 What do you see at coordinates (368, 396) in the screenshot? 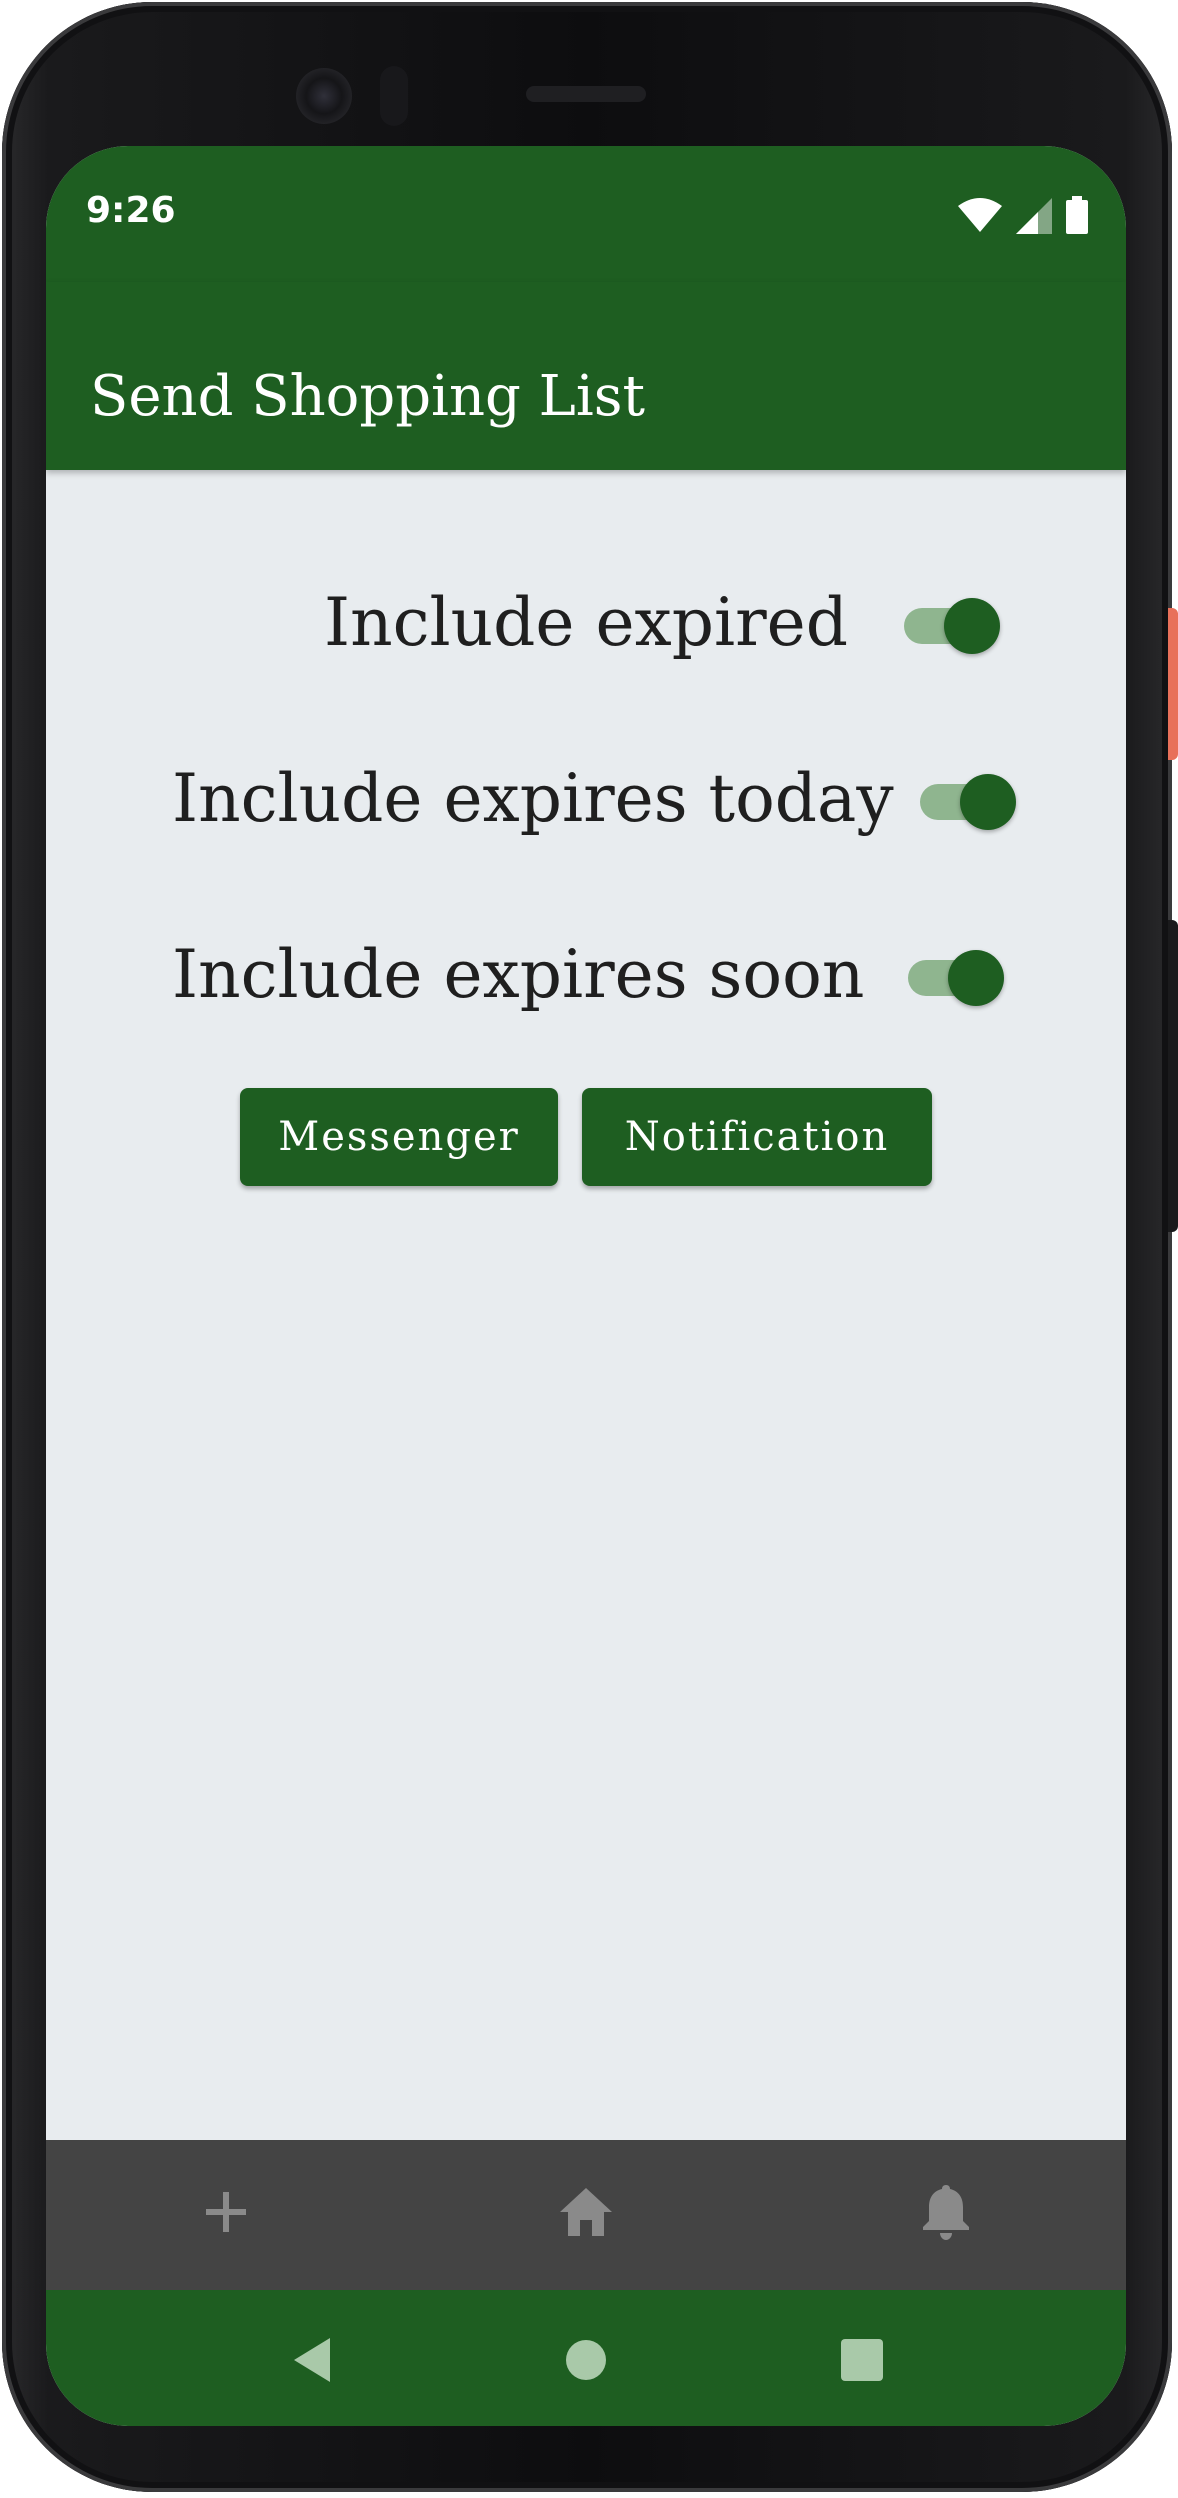
I see `page-title: Send Shopping List` at bounding box center [368, 396].